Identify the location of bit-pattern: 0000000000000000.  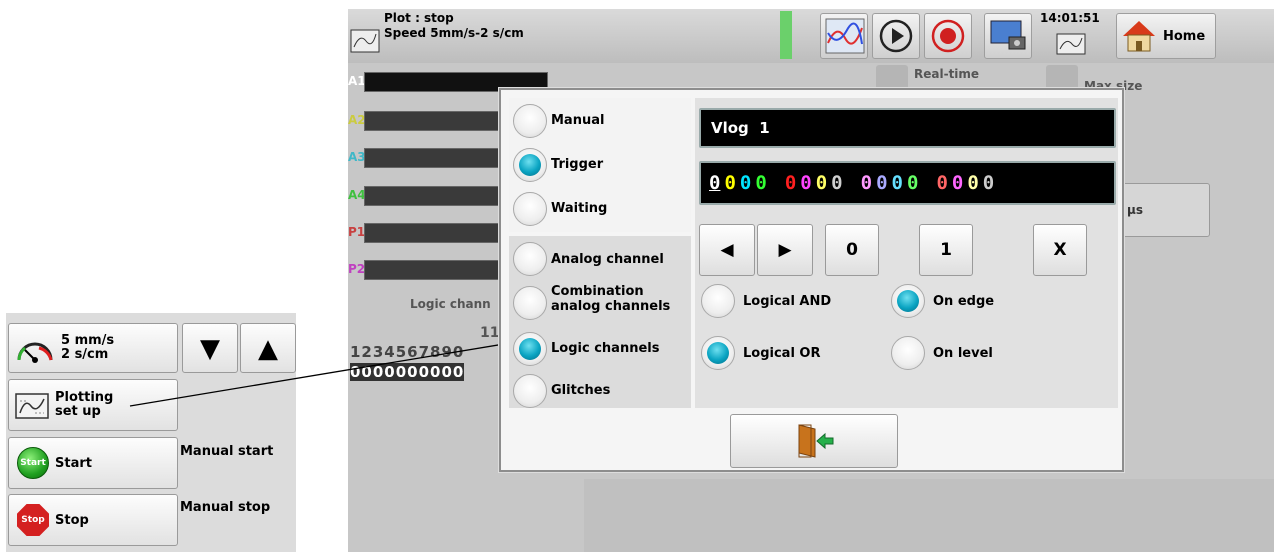
(853, 183).